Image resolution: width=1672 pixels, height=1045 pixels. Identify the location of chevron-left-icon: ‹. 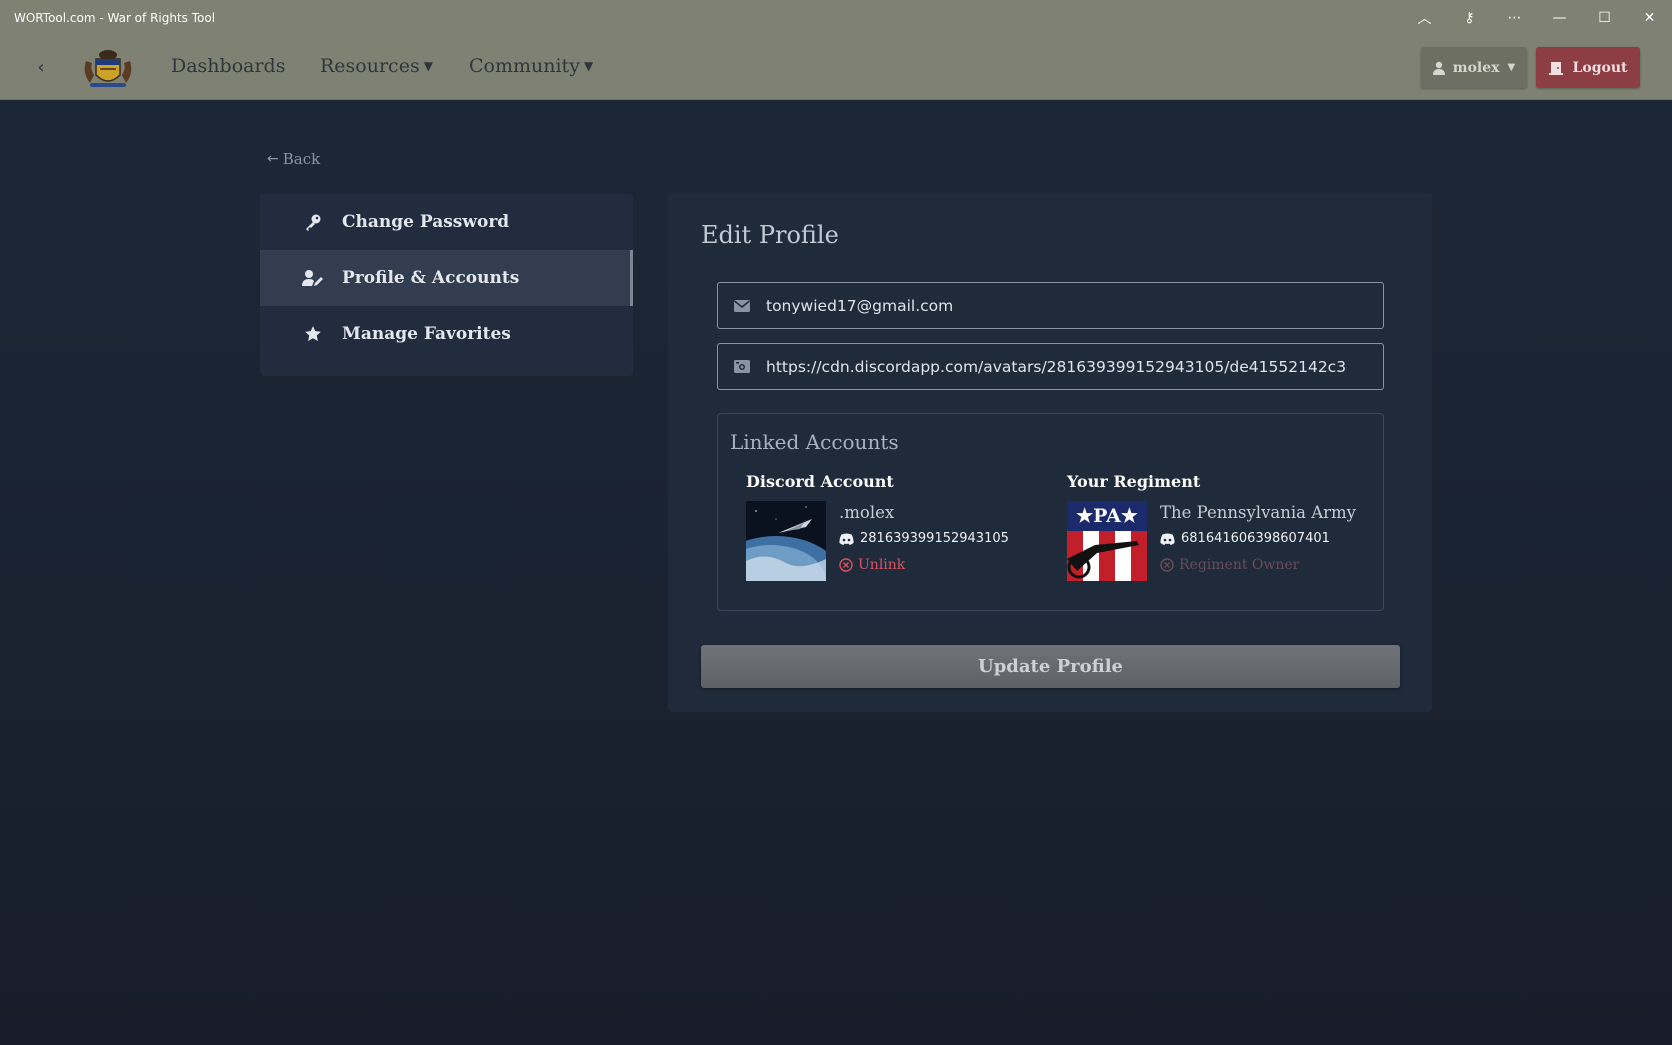
(41, 67).